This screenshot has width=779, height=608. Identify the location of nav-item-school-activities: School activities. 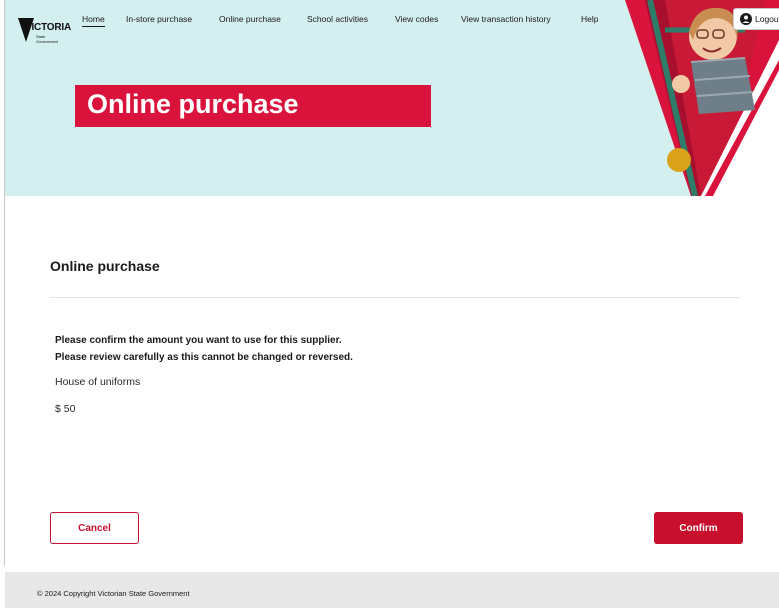
(337, 19).